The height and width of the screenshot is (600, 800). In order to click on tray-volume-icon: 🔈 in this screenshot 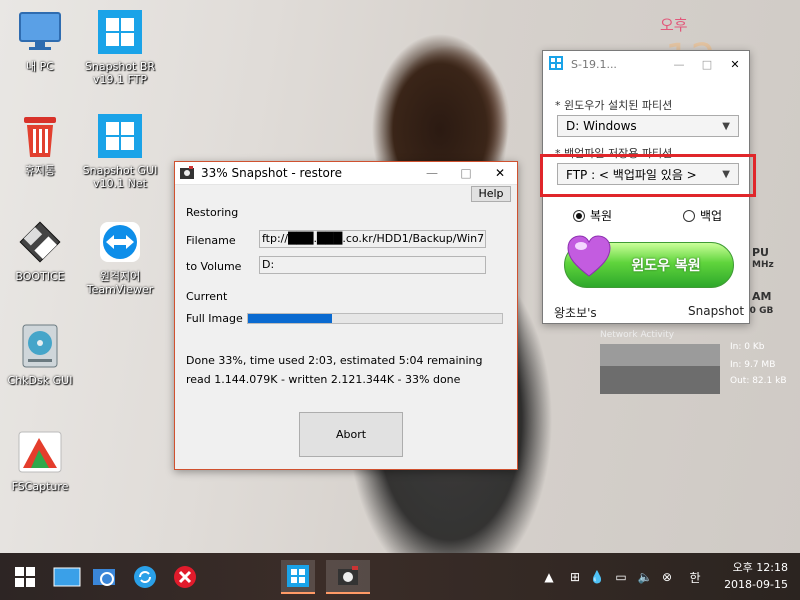, I will do `click(645, 577)`.